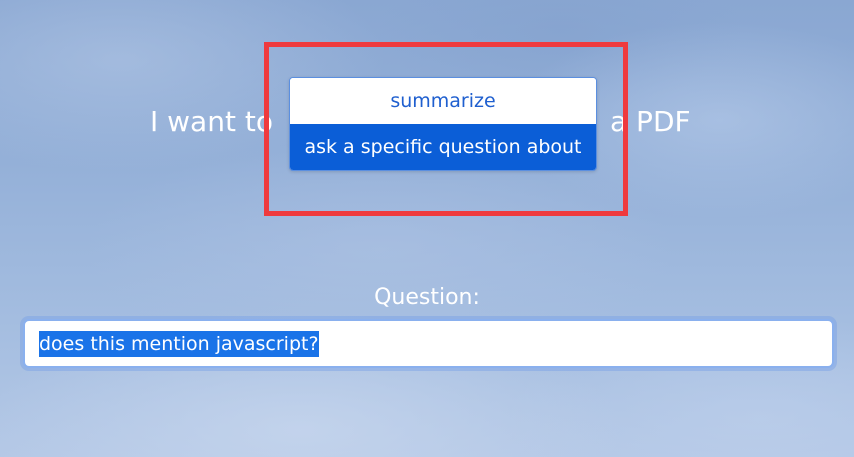  I want to click on dropdown-option-ask-question: ask a specific question about, so click(443, 147).